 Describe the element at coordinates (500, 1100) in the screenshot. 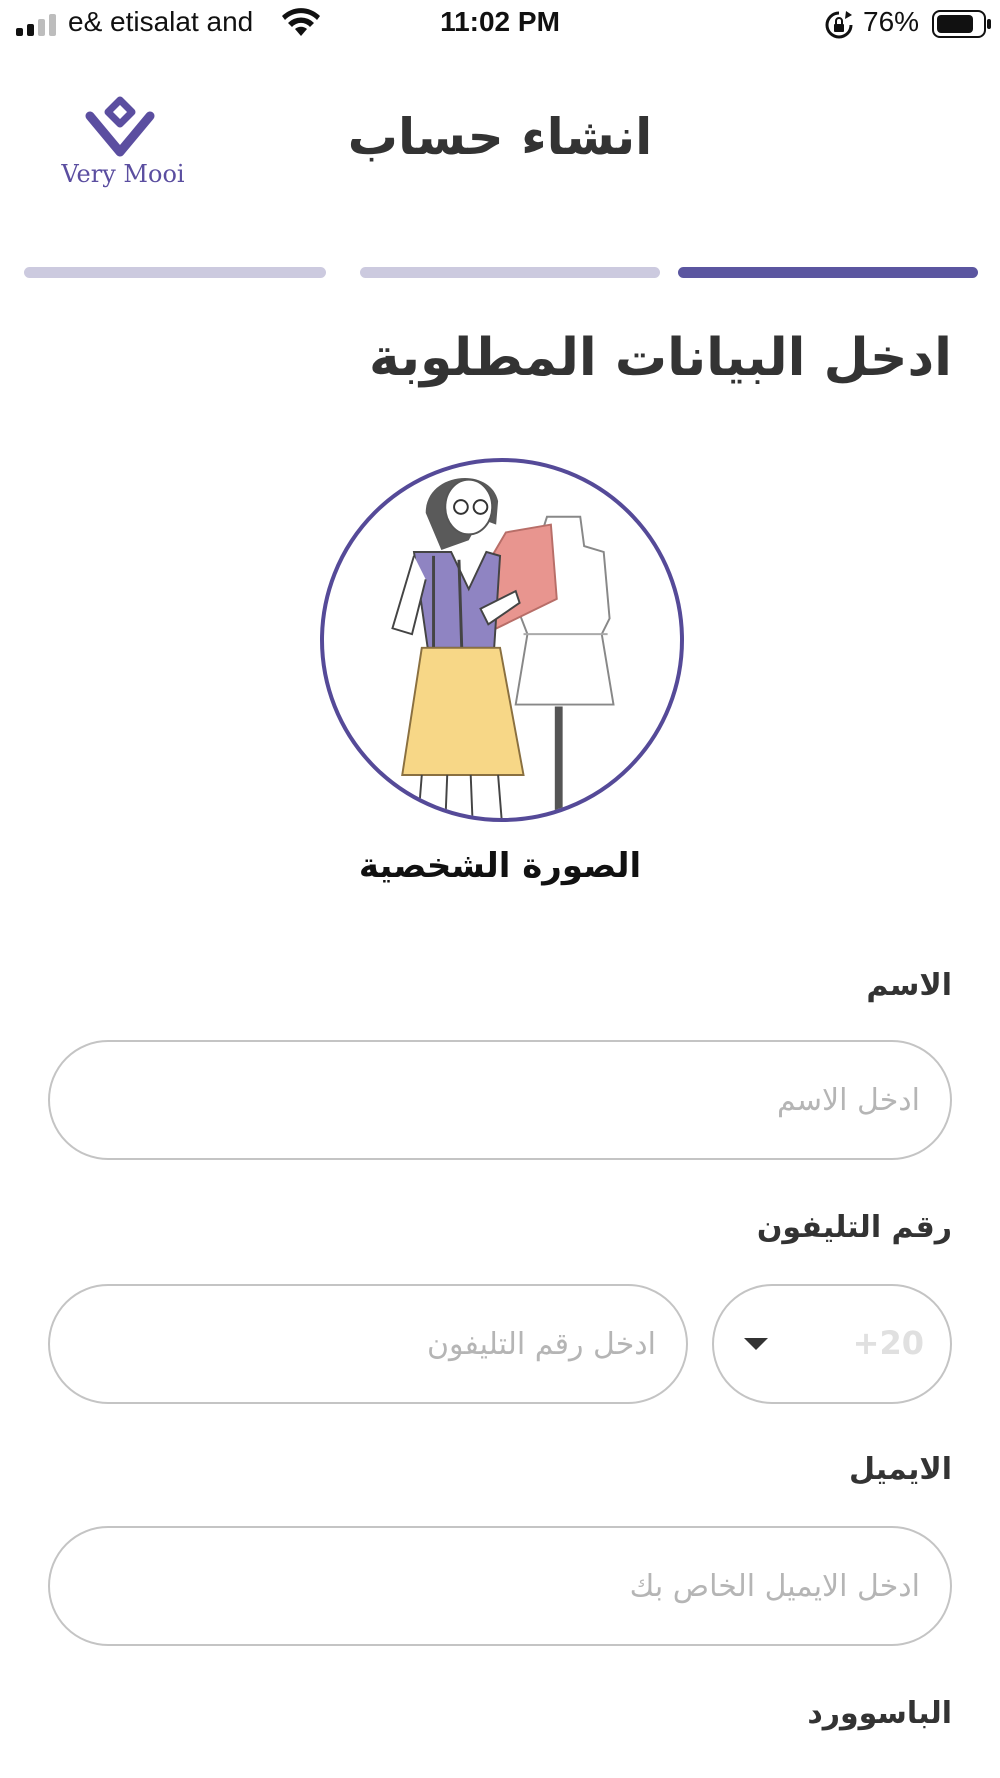

I see `name-input` at that location.